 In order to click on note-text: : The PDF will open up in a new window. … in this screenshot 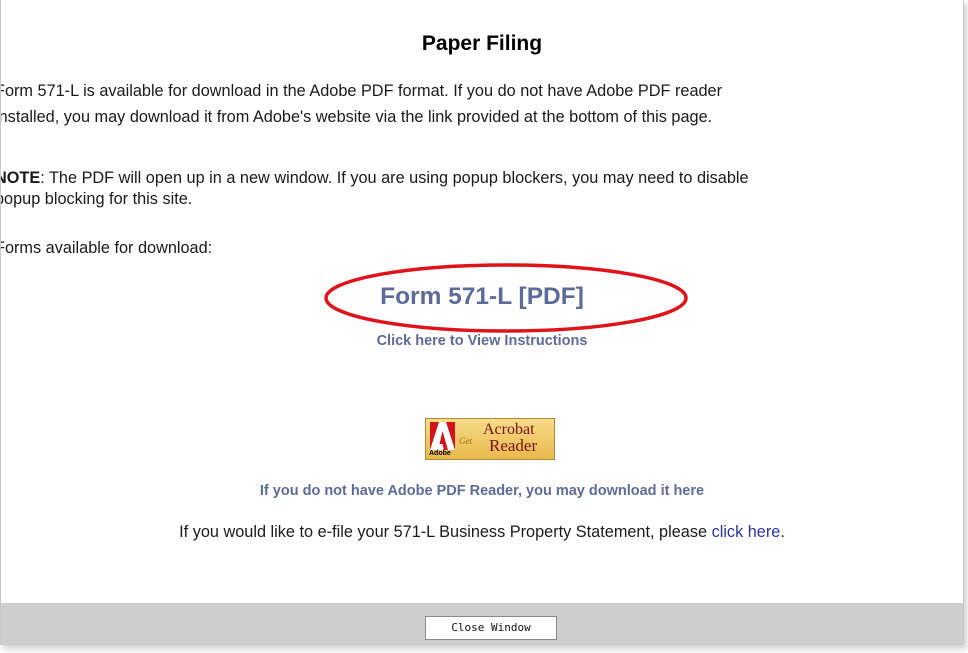, I will do `click(394, 178)`.